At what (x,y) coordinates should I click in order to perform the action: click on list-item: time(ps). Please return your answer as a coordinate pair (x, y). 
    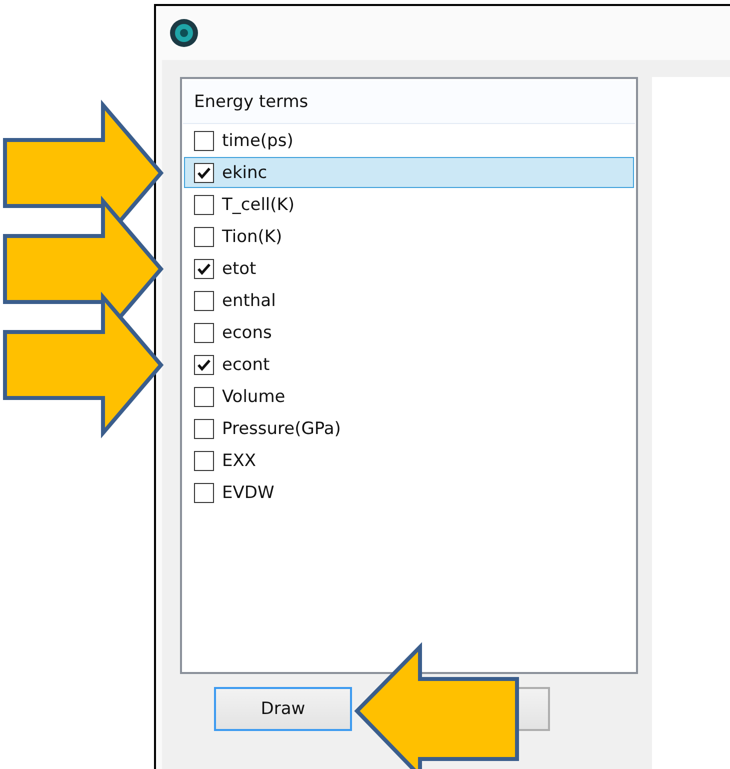
    Looking at the image, I should click on (409, 140).